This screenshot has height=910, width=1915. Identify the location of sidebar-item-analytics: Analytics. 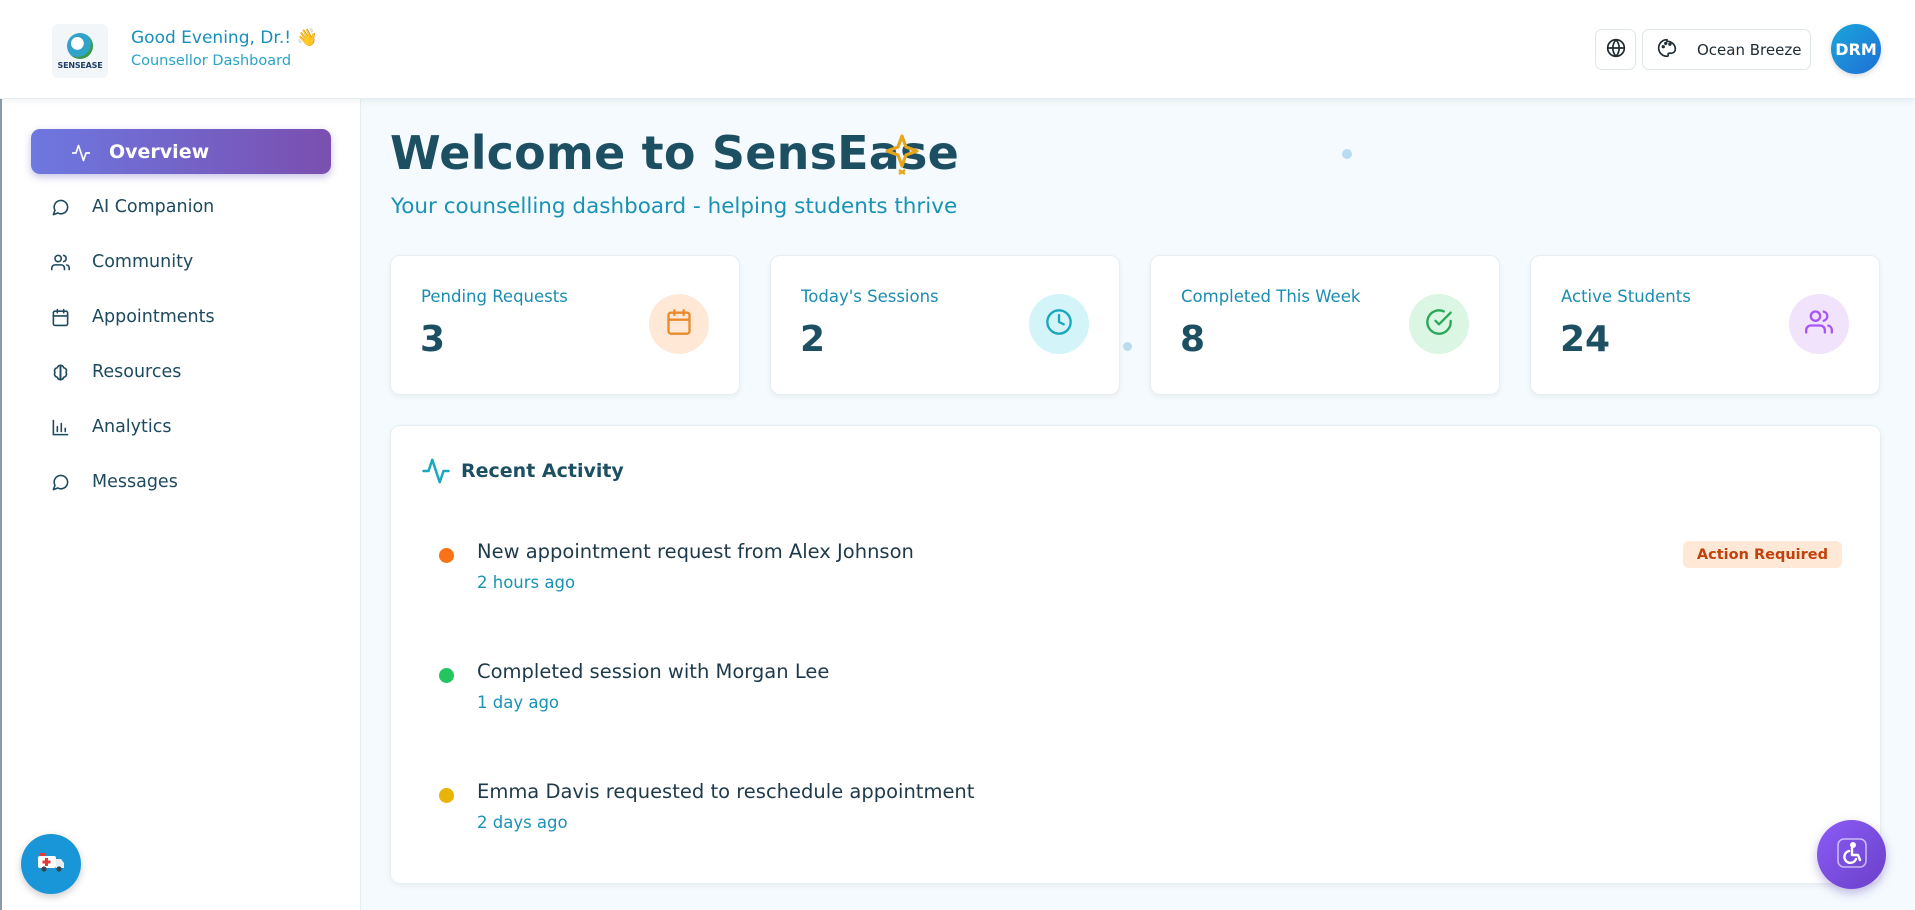
(181, 427).